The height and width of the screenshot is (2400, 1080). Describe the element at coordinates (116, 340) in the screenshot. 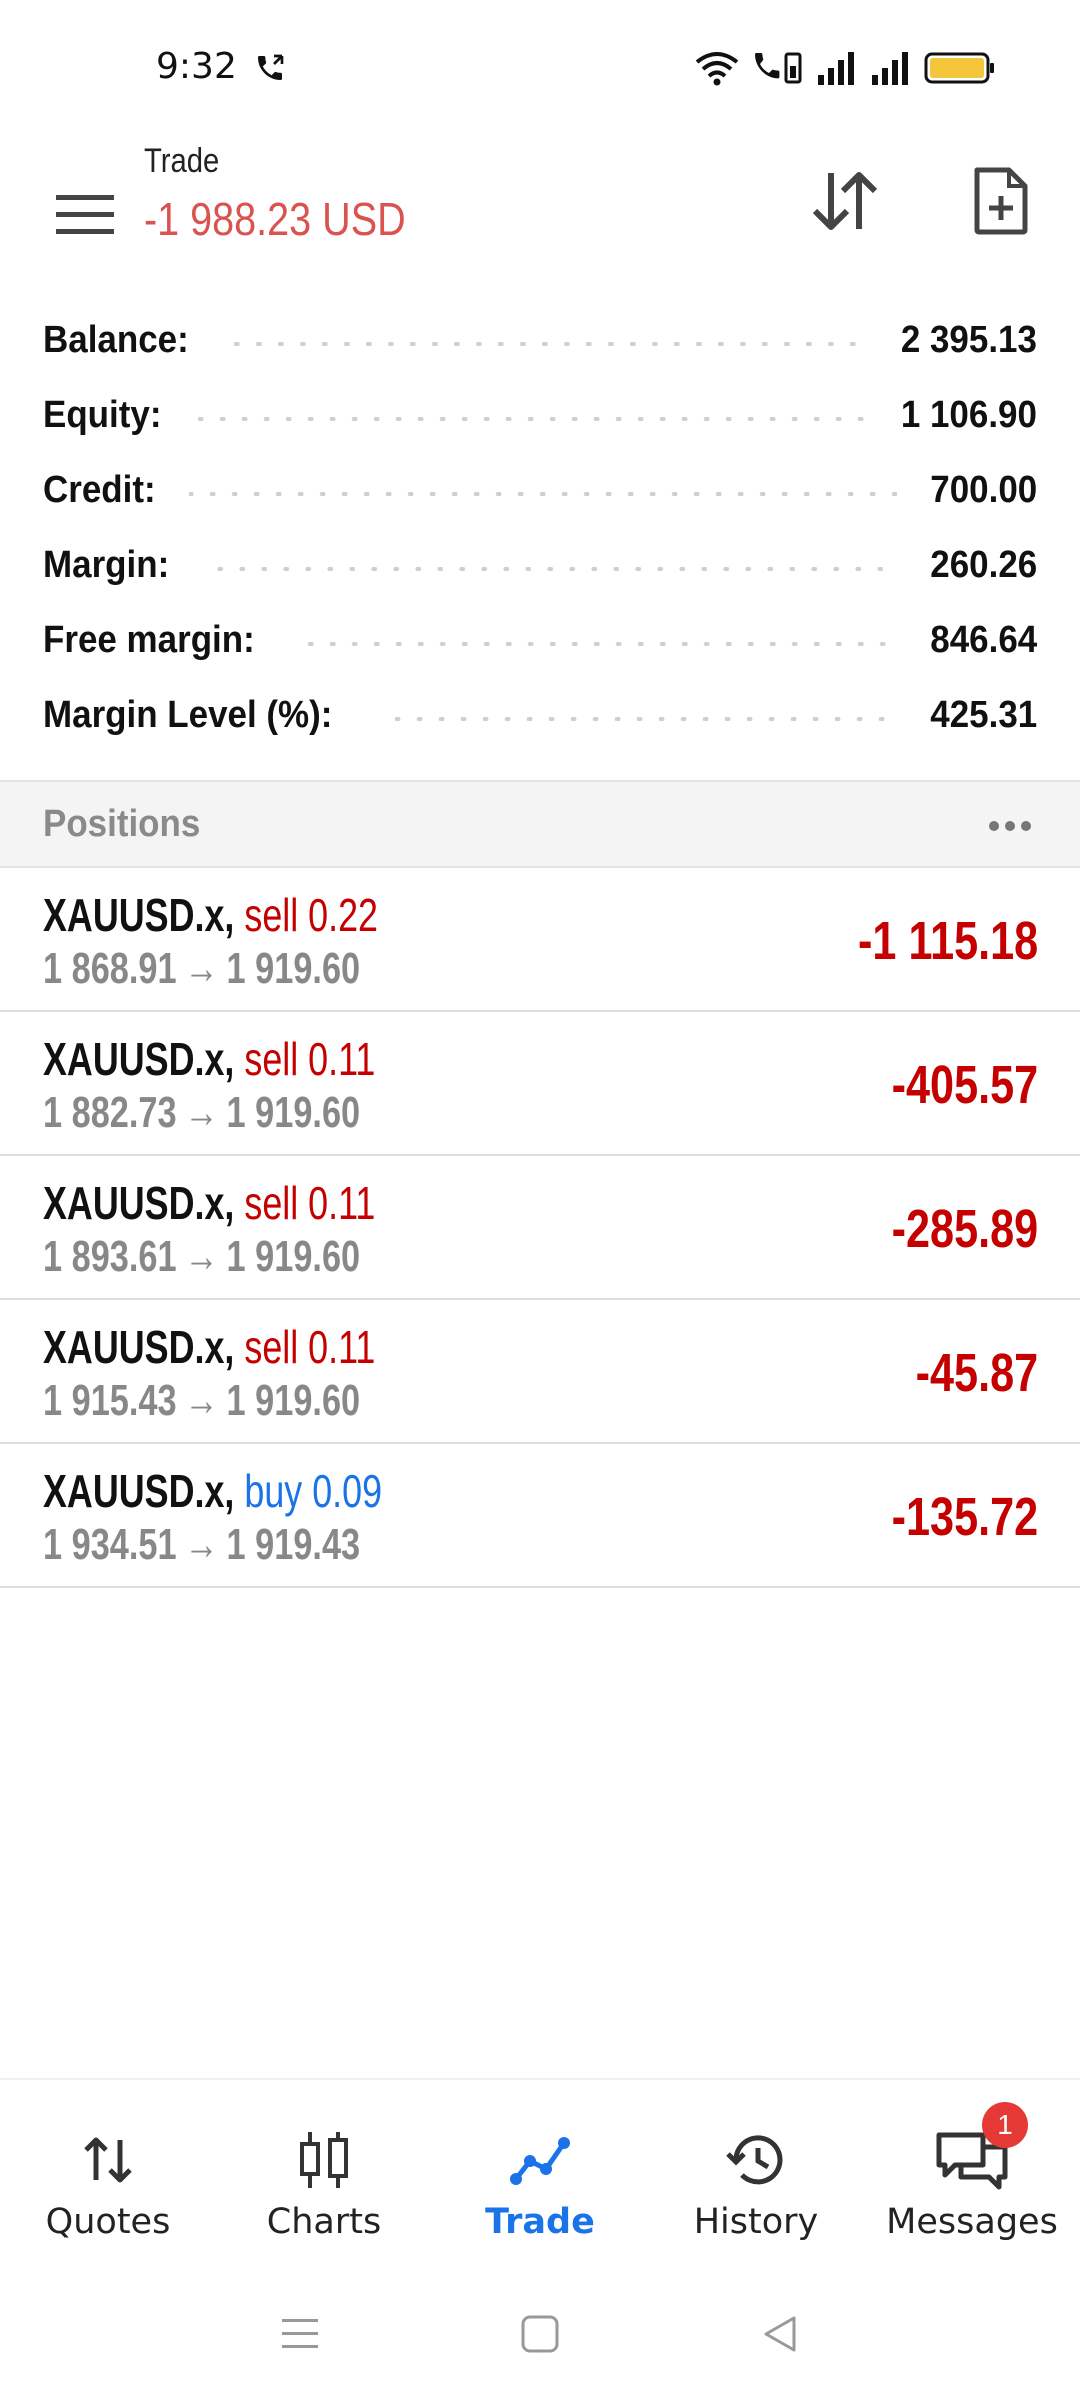

I see `summary-label: Balance:` at that location.